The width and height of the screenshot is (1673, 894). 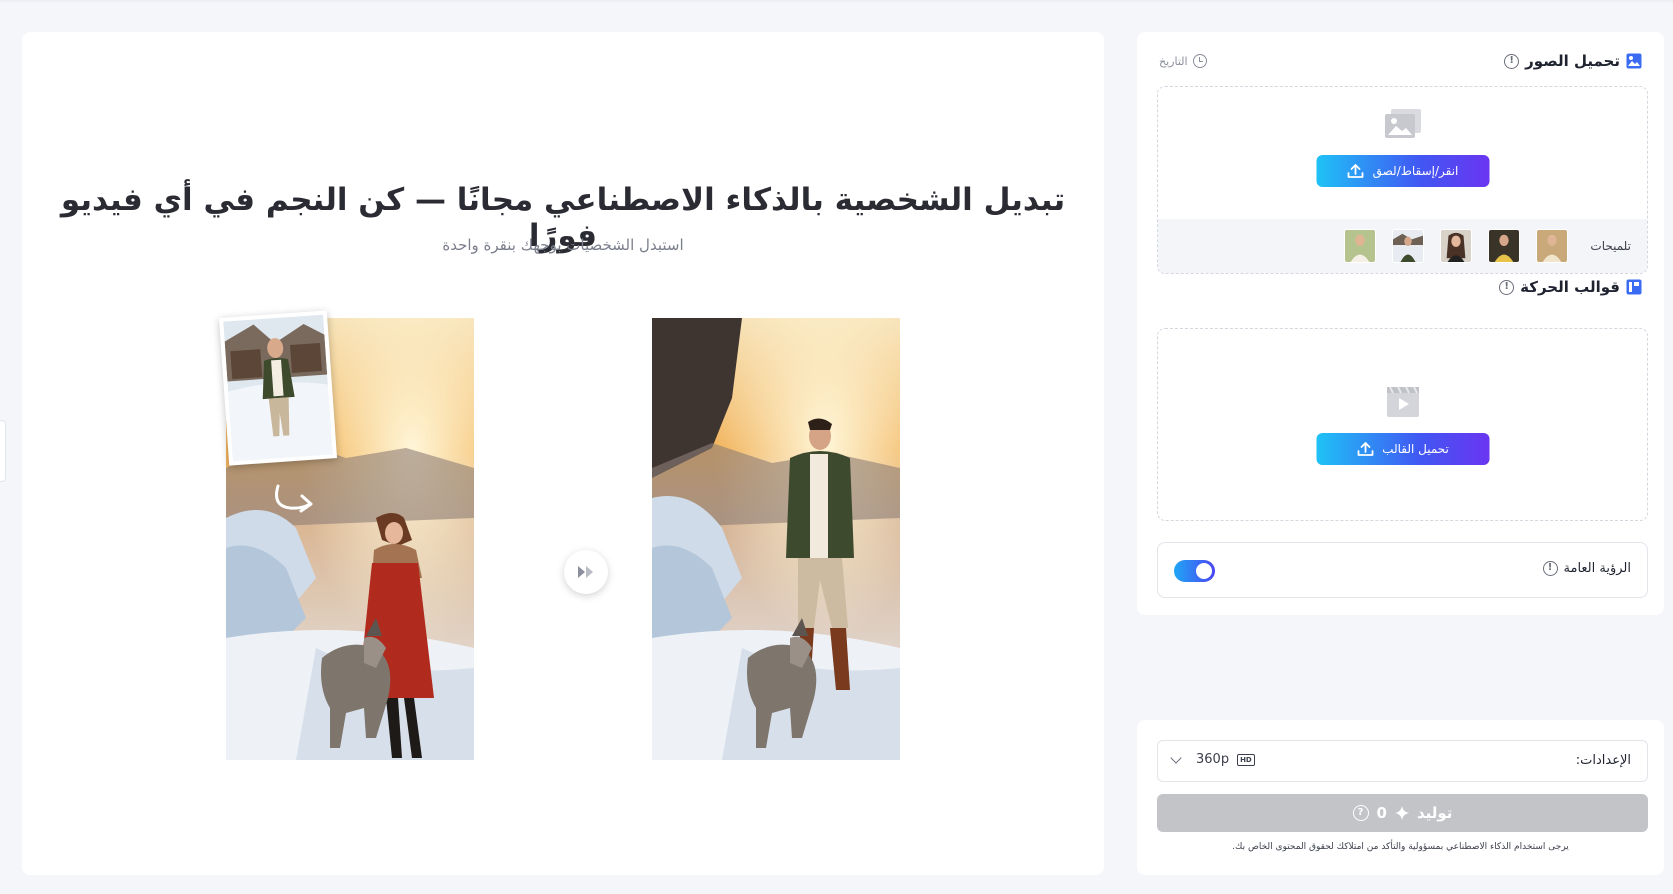 What do you see at coordinates (1381, 813) in the screenshot?
I see `generate-cost: 0` at bounding box center [1381, 813].